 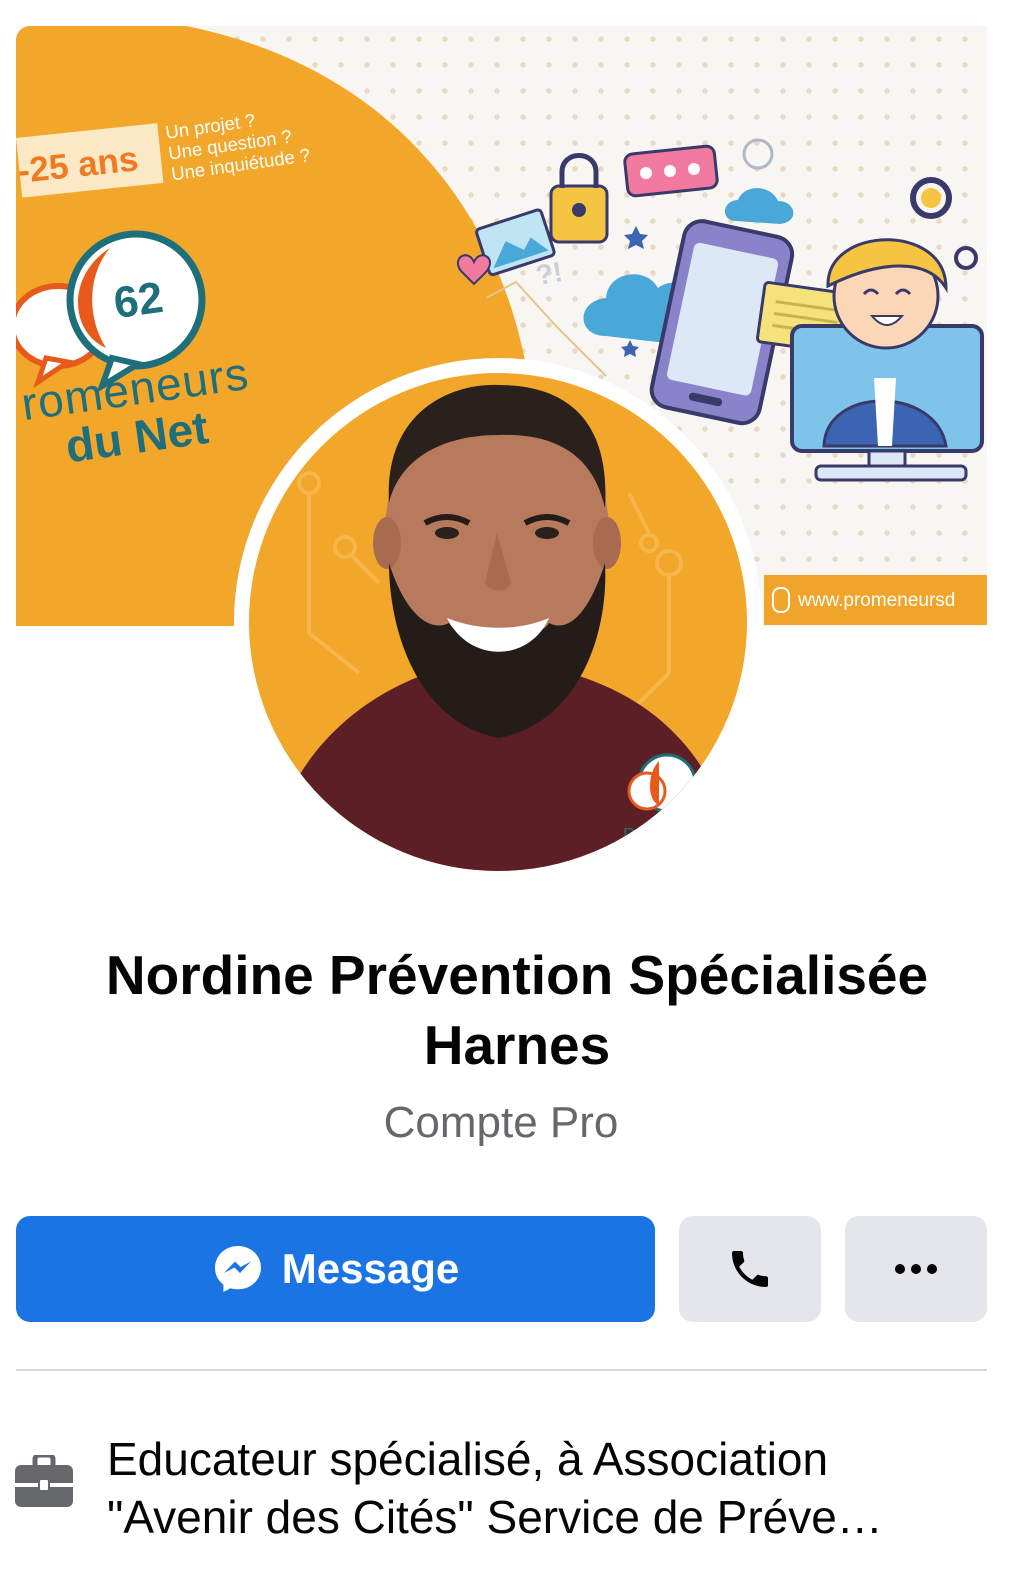 I want to click on question-mark-sticker: ?!, so click(x=549, y=273).